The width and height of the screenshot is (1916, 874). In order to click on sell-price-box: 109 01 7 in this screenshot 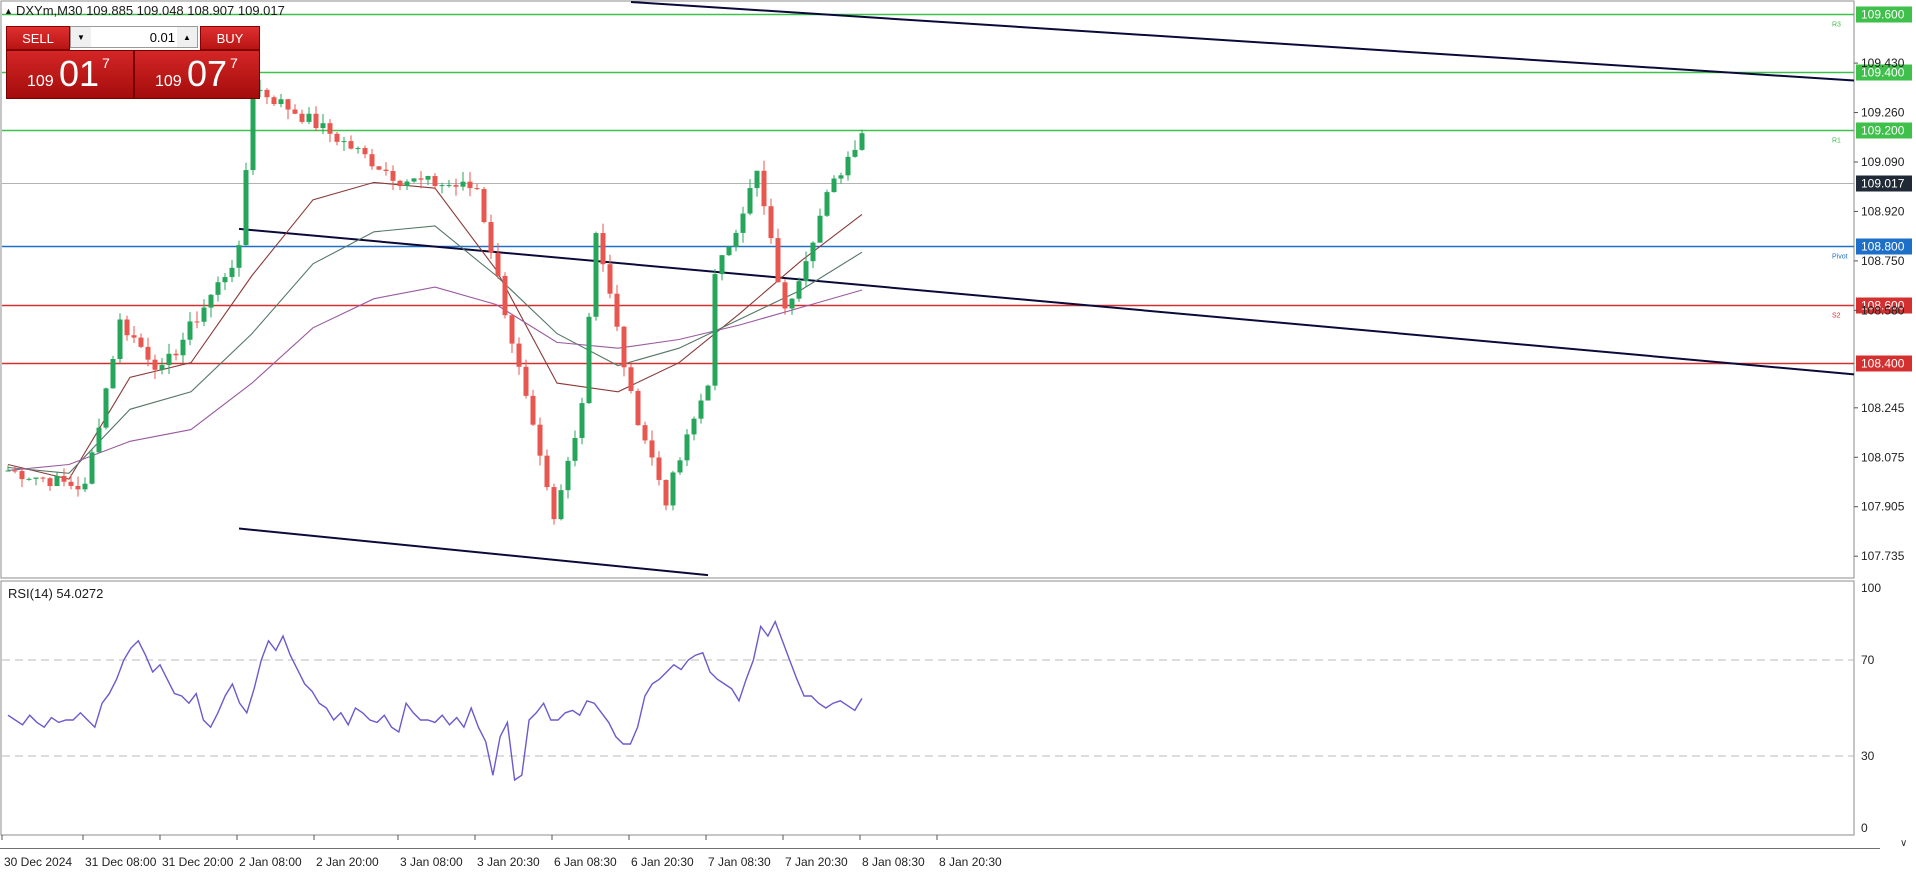, I will do `click(70, 74)`.